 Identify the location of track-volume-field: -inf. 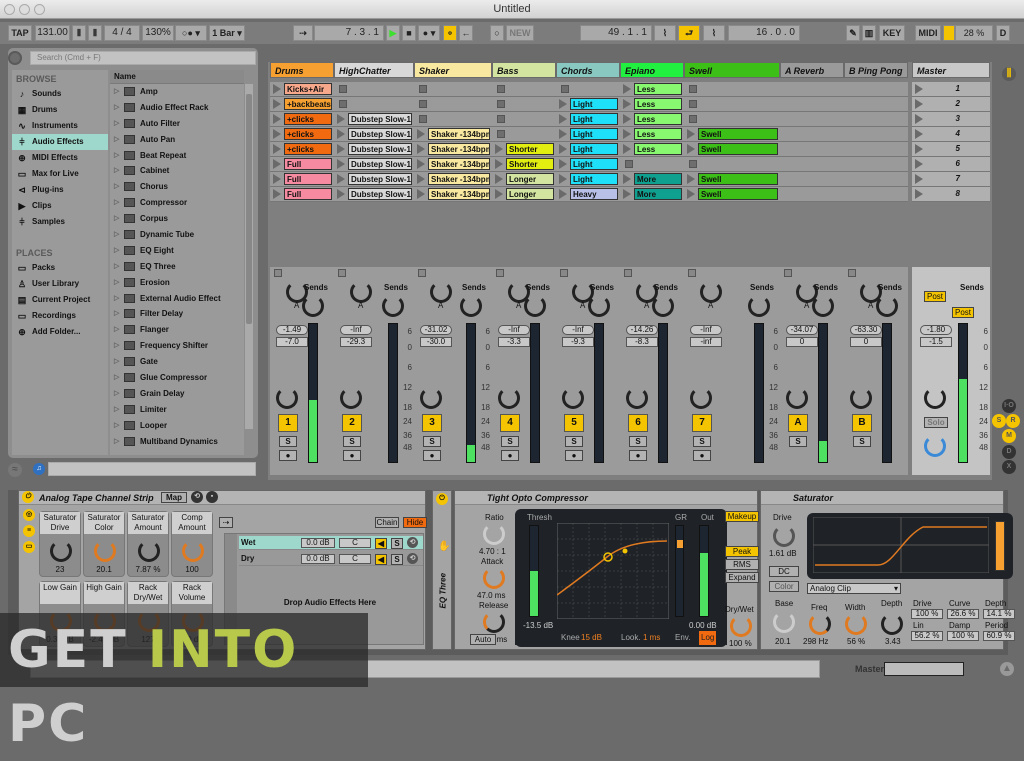
(706, 342).